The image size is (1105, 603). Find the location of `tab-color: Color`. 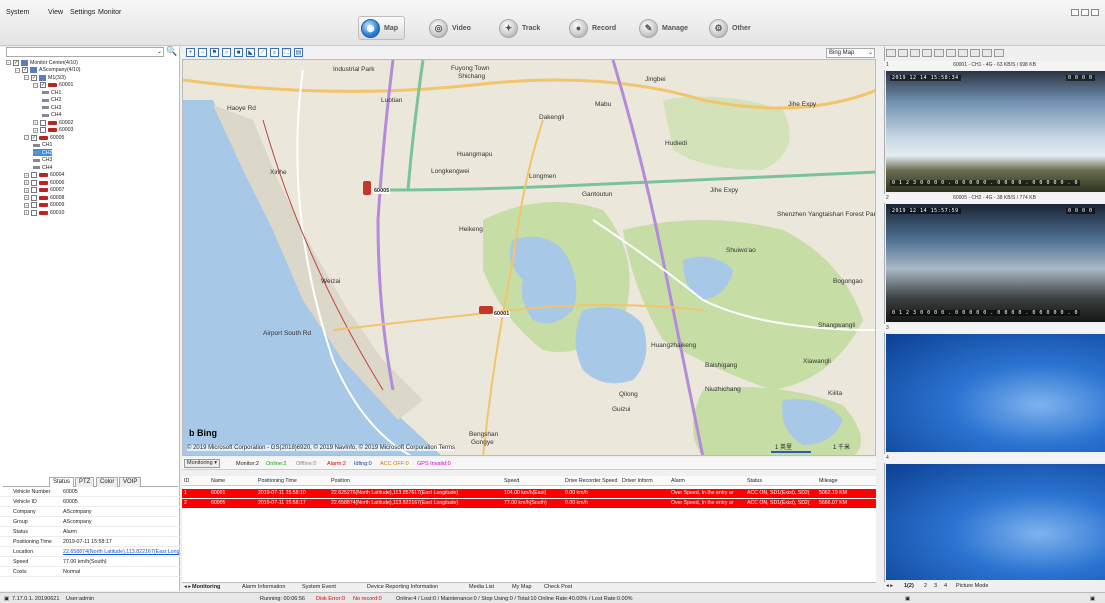

tab-color: Color is located at coordinates (107, 482).